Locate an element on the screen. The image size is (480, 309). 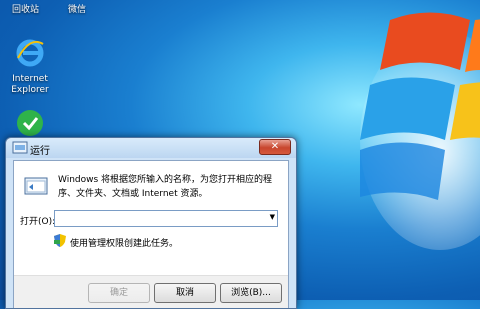
green-app-icon is located at coordinates (30, 123).